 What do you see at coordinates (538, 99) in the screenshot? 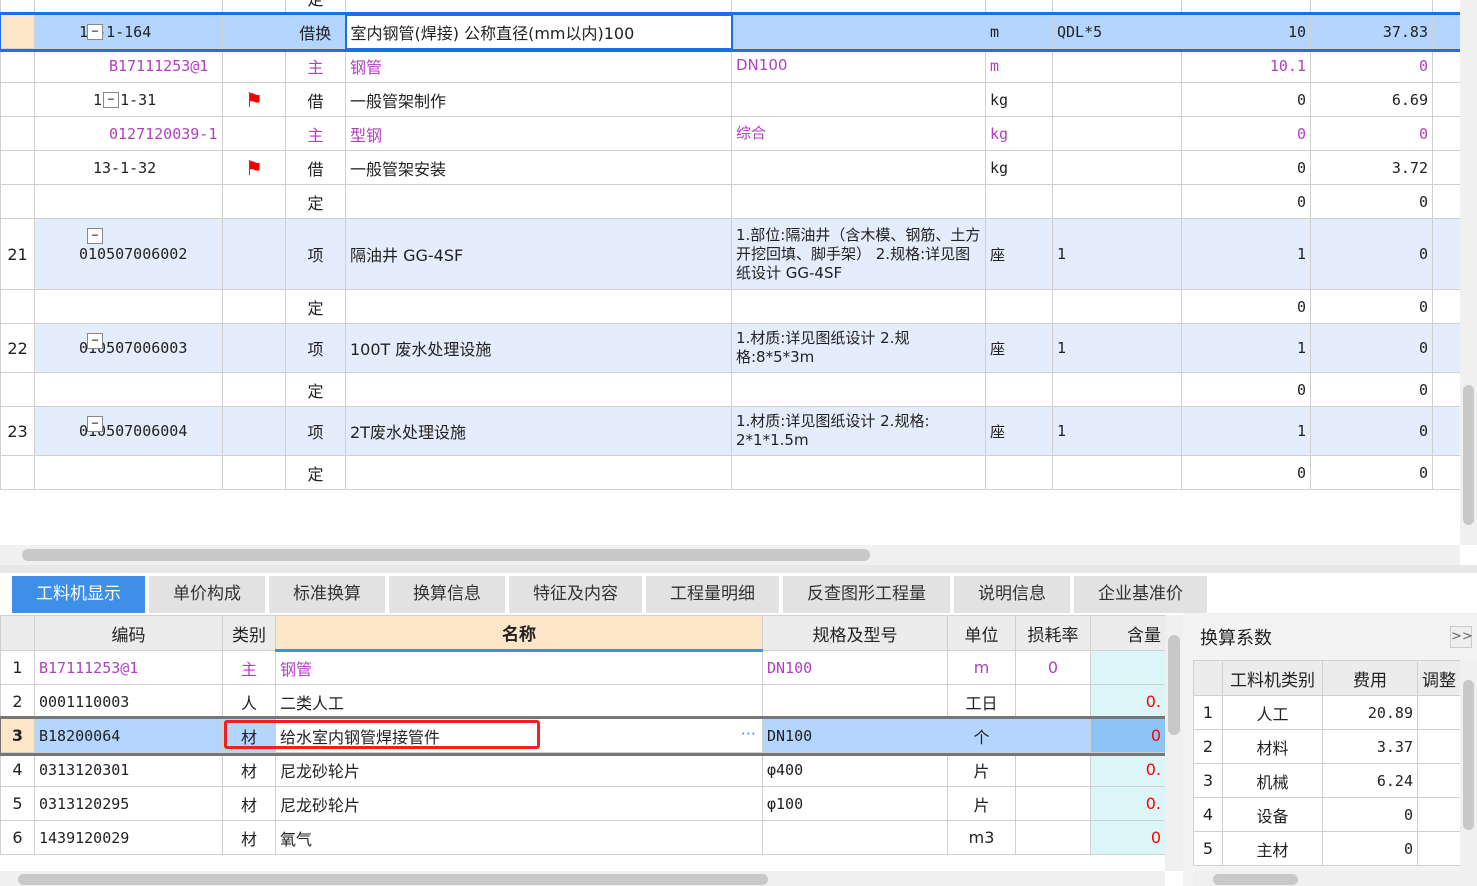
I see `item-name: 一般管架制作` at bounding box center [538, 99].